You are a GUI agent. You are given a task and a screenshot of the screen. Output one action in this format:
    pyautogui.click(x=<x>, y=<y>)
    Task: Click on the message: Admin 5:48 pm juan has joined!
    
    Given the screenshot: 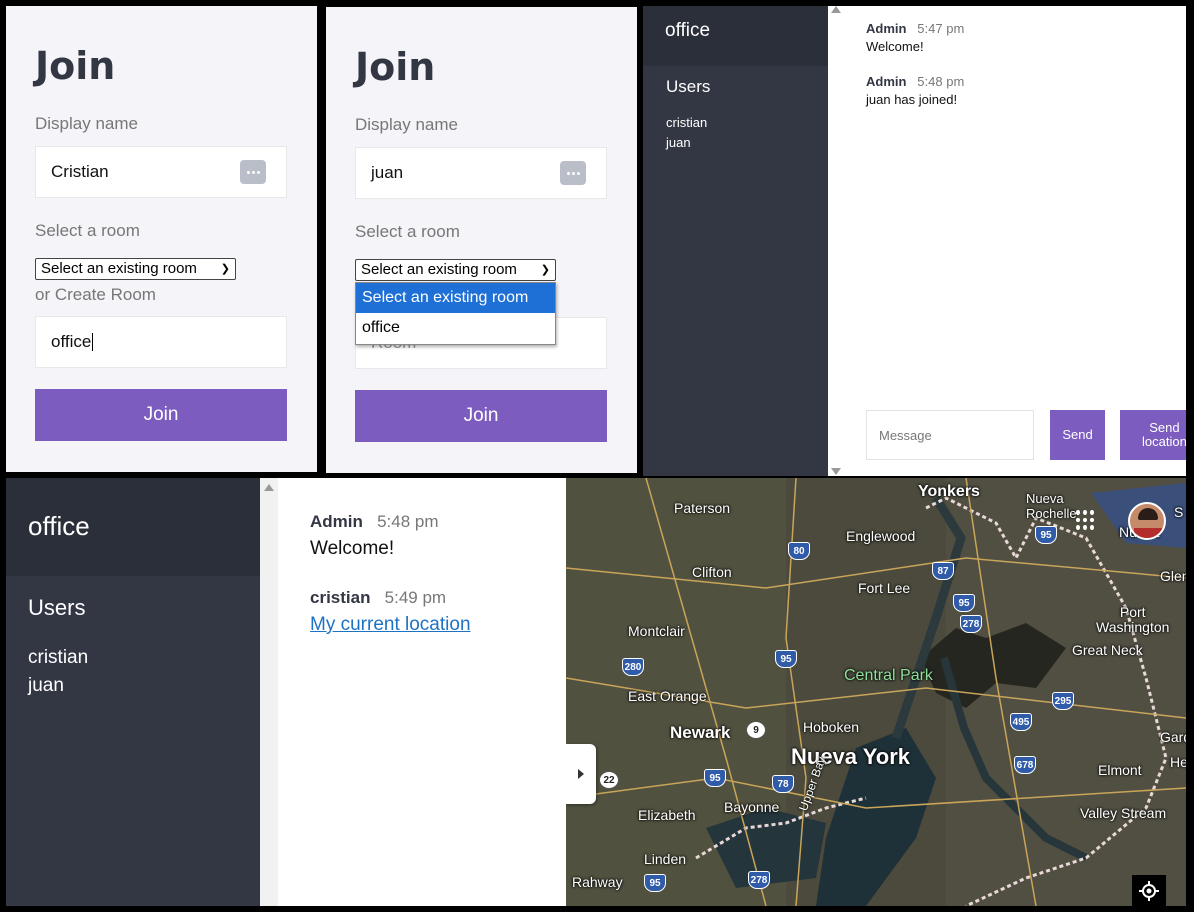 What is the action you would take?
    pyautogui.click(x=915, y=90)
    